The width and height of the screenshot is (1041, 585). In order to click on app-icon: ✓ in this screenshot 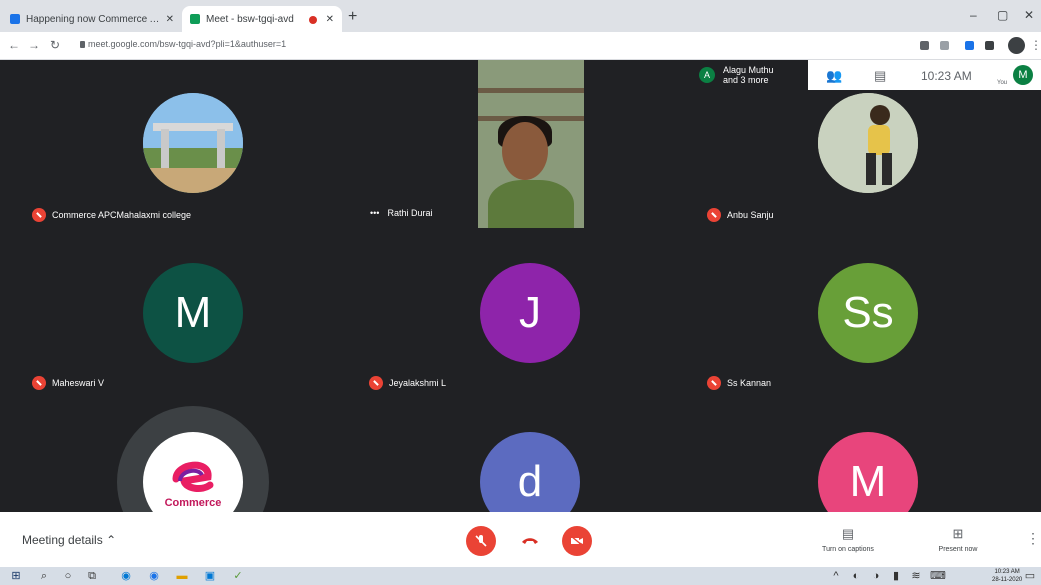, I will do `click(238, 576)`.